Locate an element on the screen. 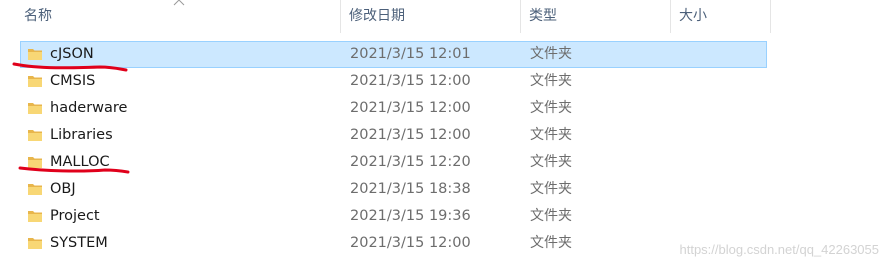 This screenshot has width=887, height=263. column-header-bar: 名称 修改日期 类型 大小 is located at coordinates (443, 16).